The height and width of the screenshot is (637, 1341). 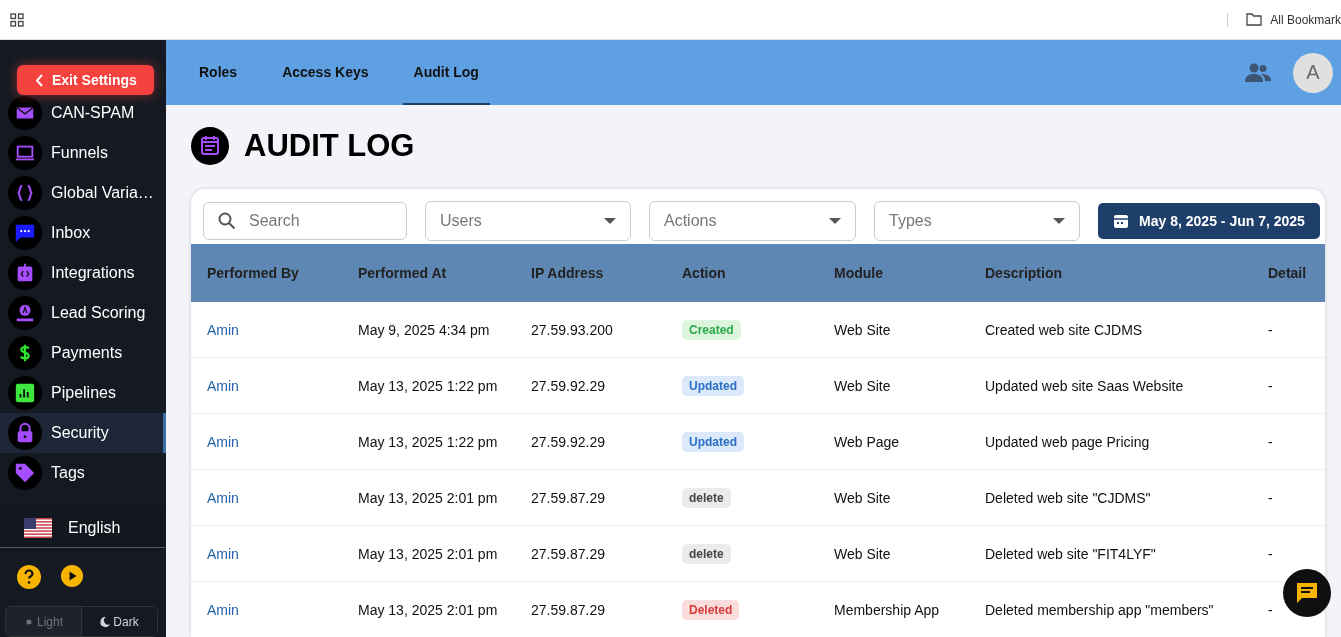 I want to click on lock-icon, so click(x=25, y=433).